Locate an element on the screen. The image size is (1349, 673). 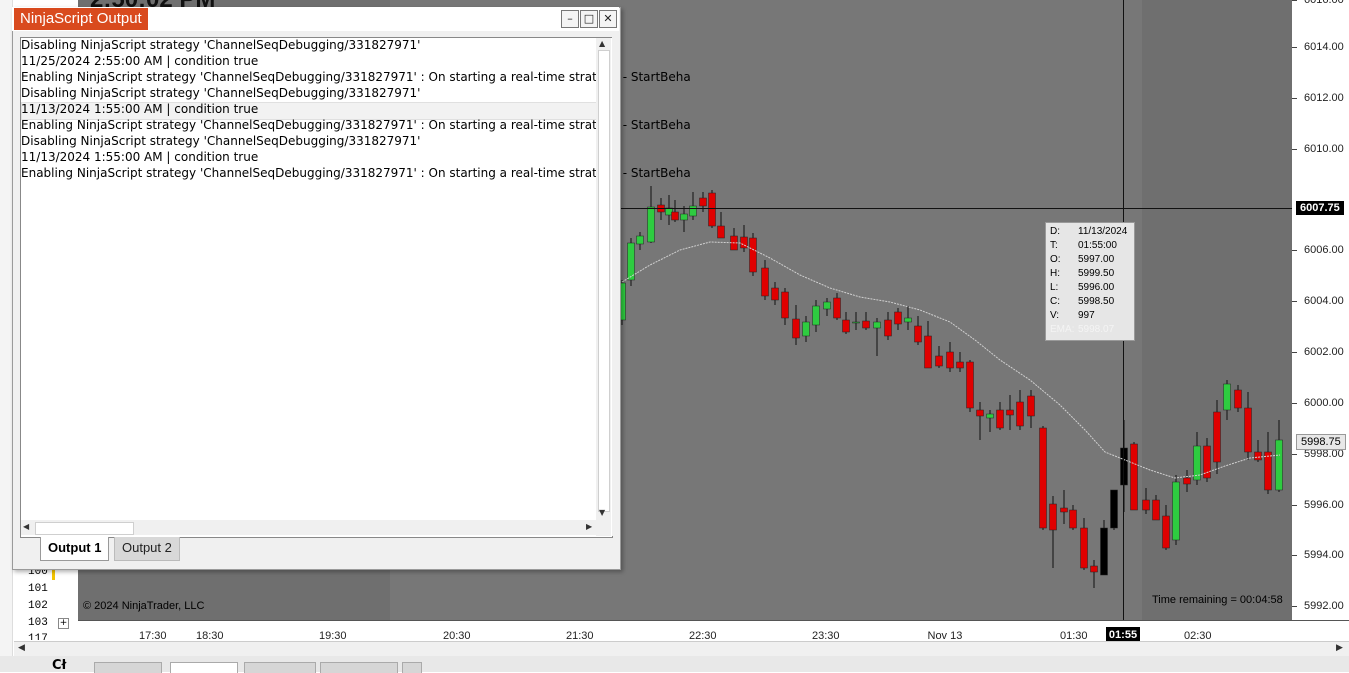
line-number: 117 is located at coordinates (38, 636).